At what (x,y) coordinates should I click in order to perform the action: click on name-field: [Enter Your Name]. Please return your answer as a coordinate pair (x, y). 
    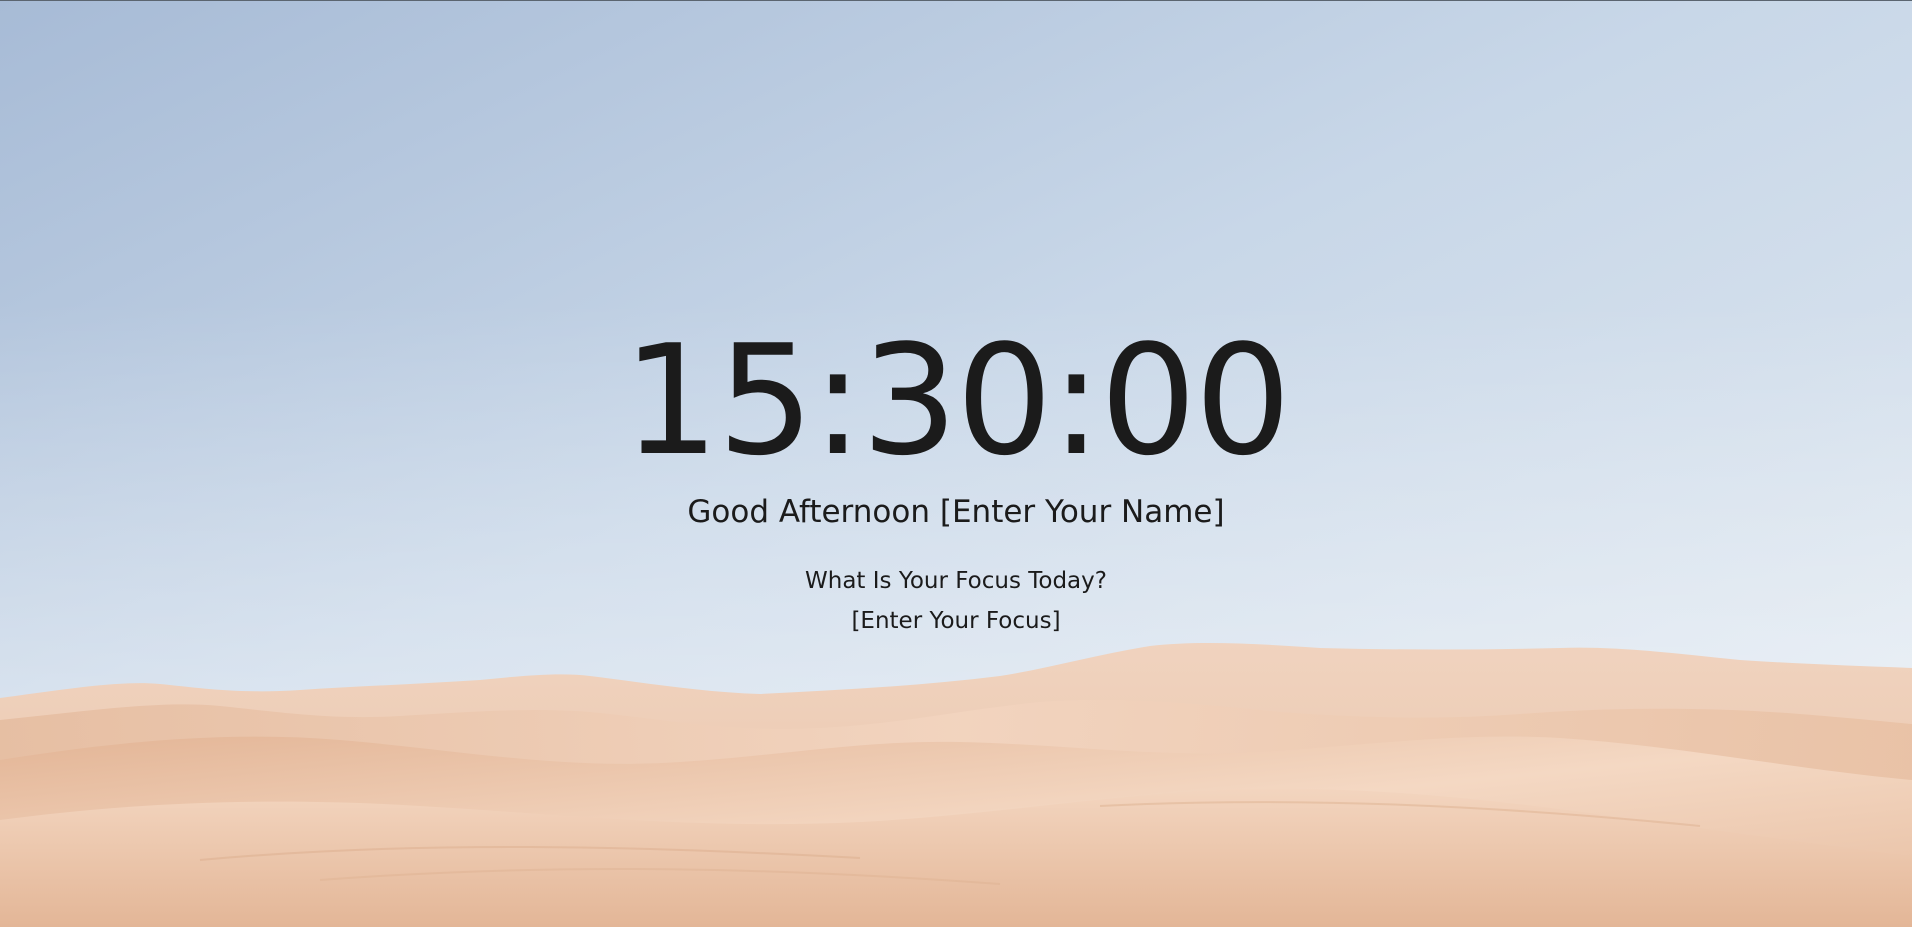
    Looking at the image, I should click on (1082, 512).